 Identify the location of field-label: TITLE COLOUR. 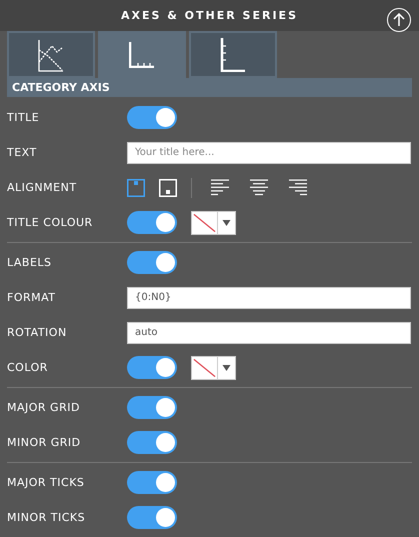
(50, 222).